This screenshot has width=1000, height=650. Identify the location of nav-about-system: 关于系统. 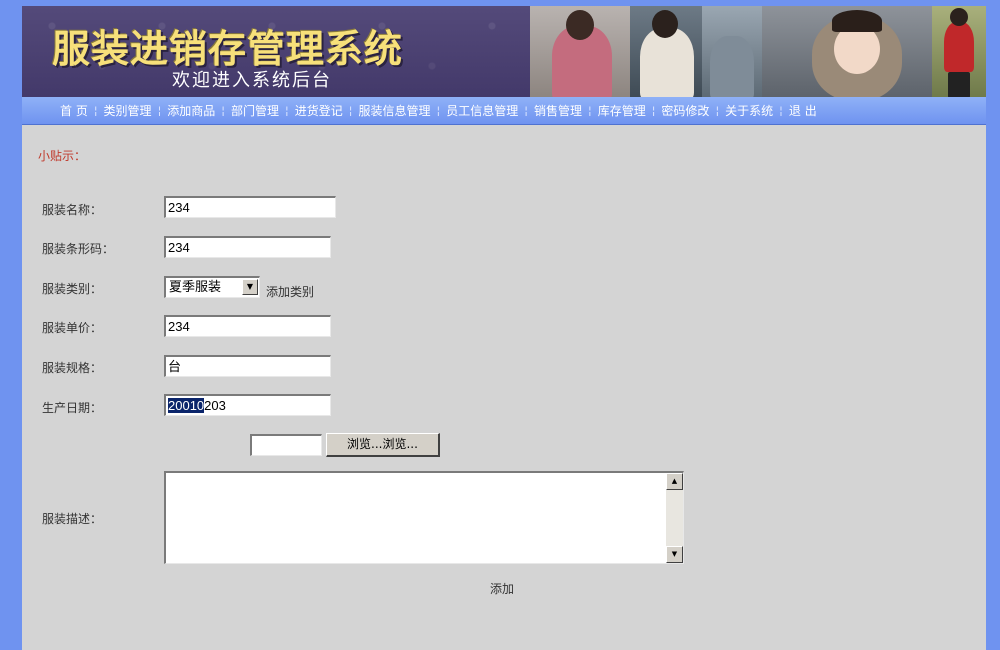
(749, 110).